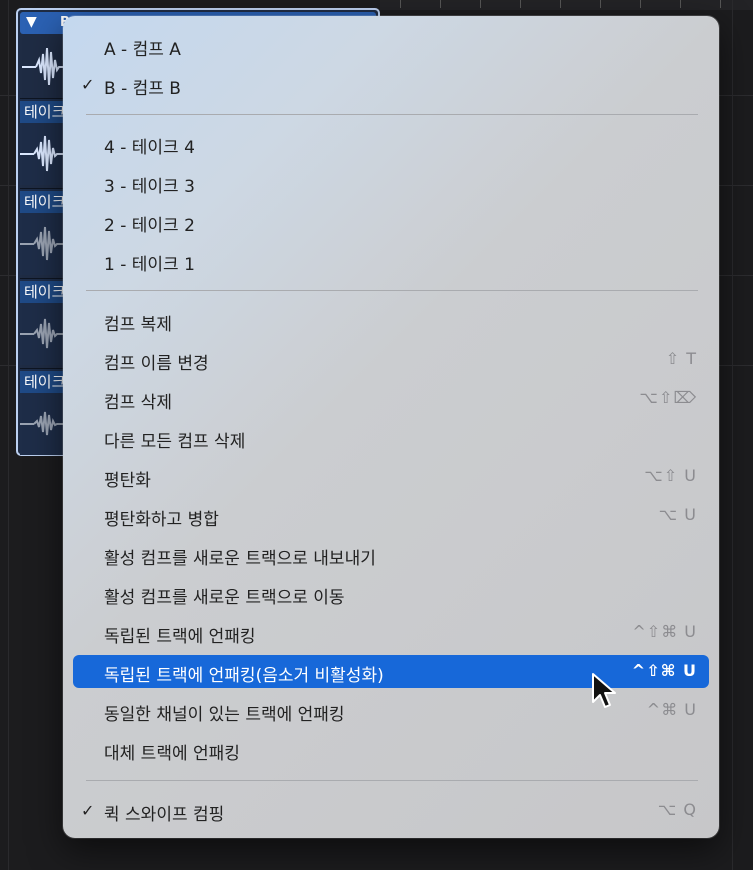 This screenshot has width=753, height=870. Describe the element at coordinates (391, 398) in the screenshot. I see `menu-item-delete-comp: 컴프 삭제 ⌥⇧⌦` at that location.